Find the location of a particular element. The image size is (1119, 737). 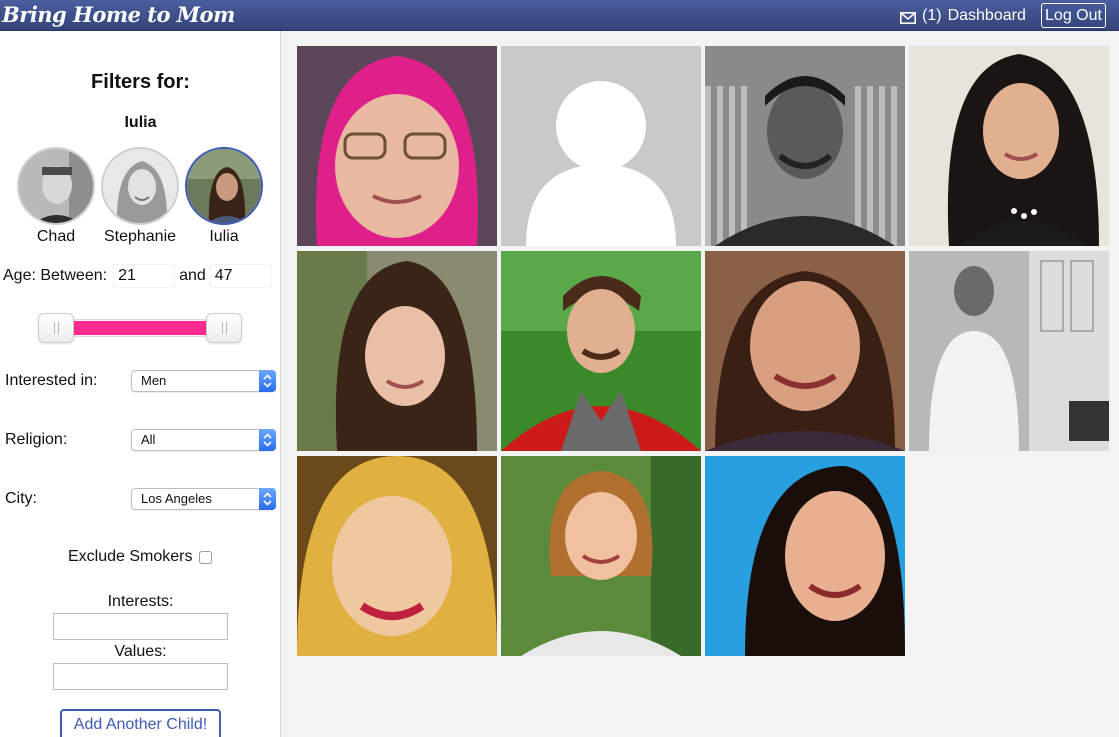

child-avatar-stephanie: Stephanie is located at coordinates (140, 196).